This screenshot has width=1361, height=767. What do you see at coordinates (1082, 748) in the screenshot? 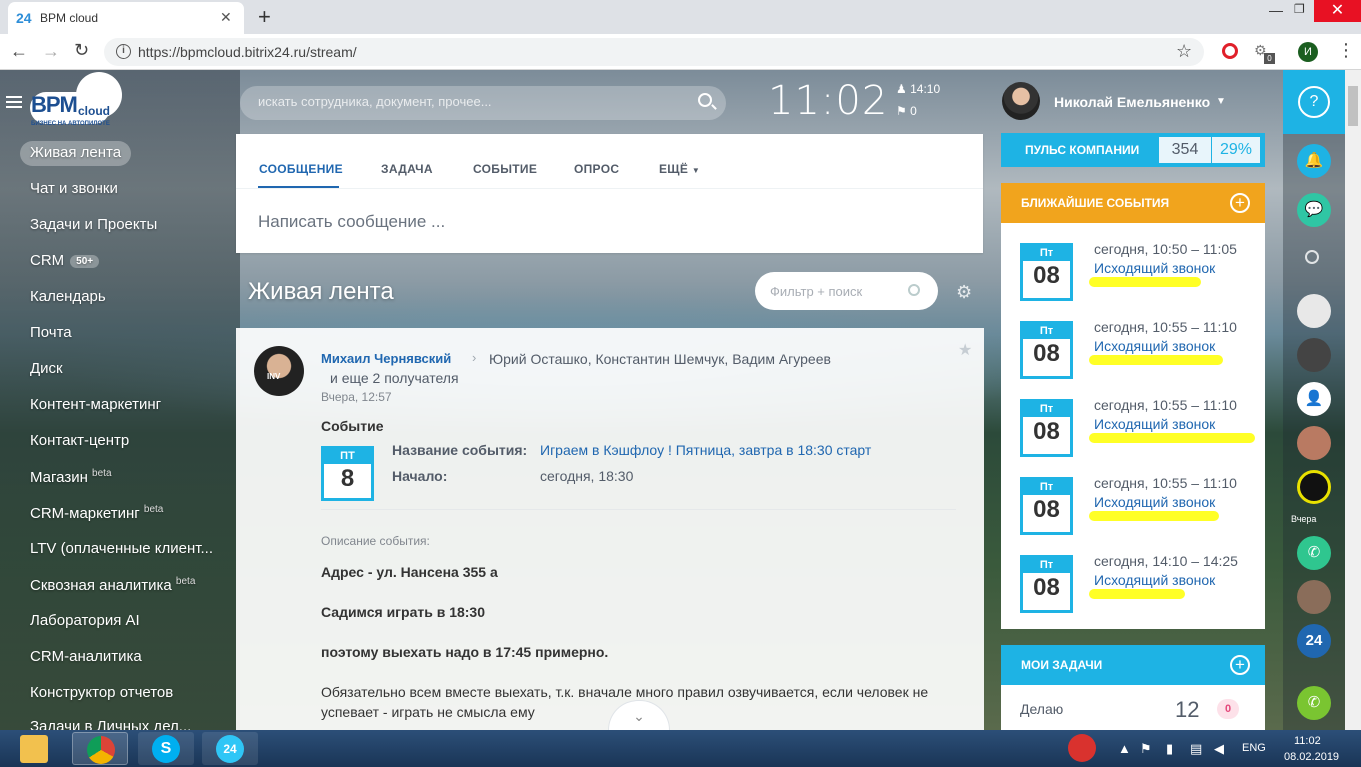
I see `tray-app-icon` at bounding box center [1082, 748].